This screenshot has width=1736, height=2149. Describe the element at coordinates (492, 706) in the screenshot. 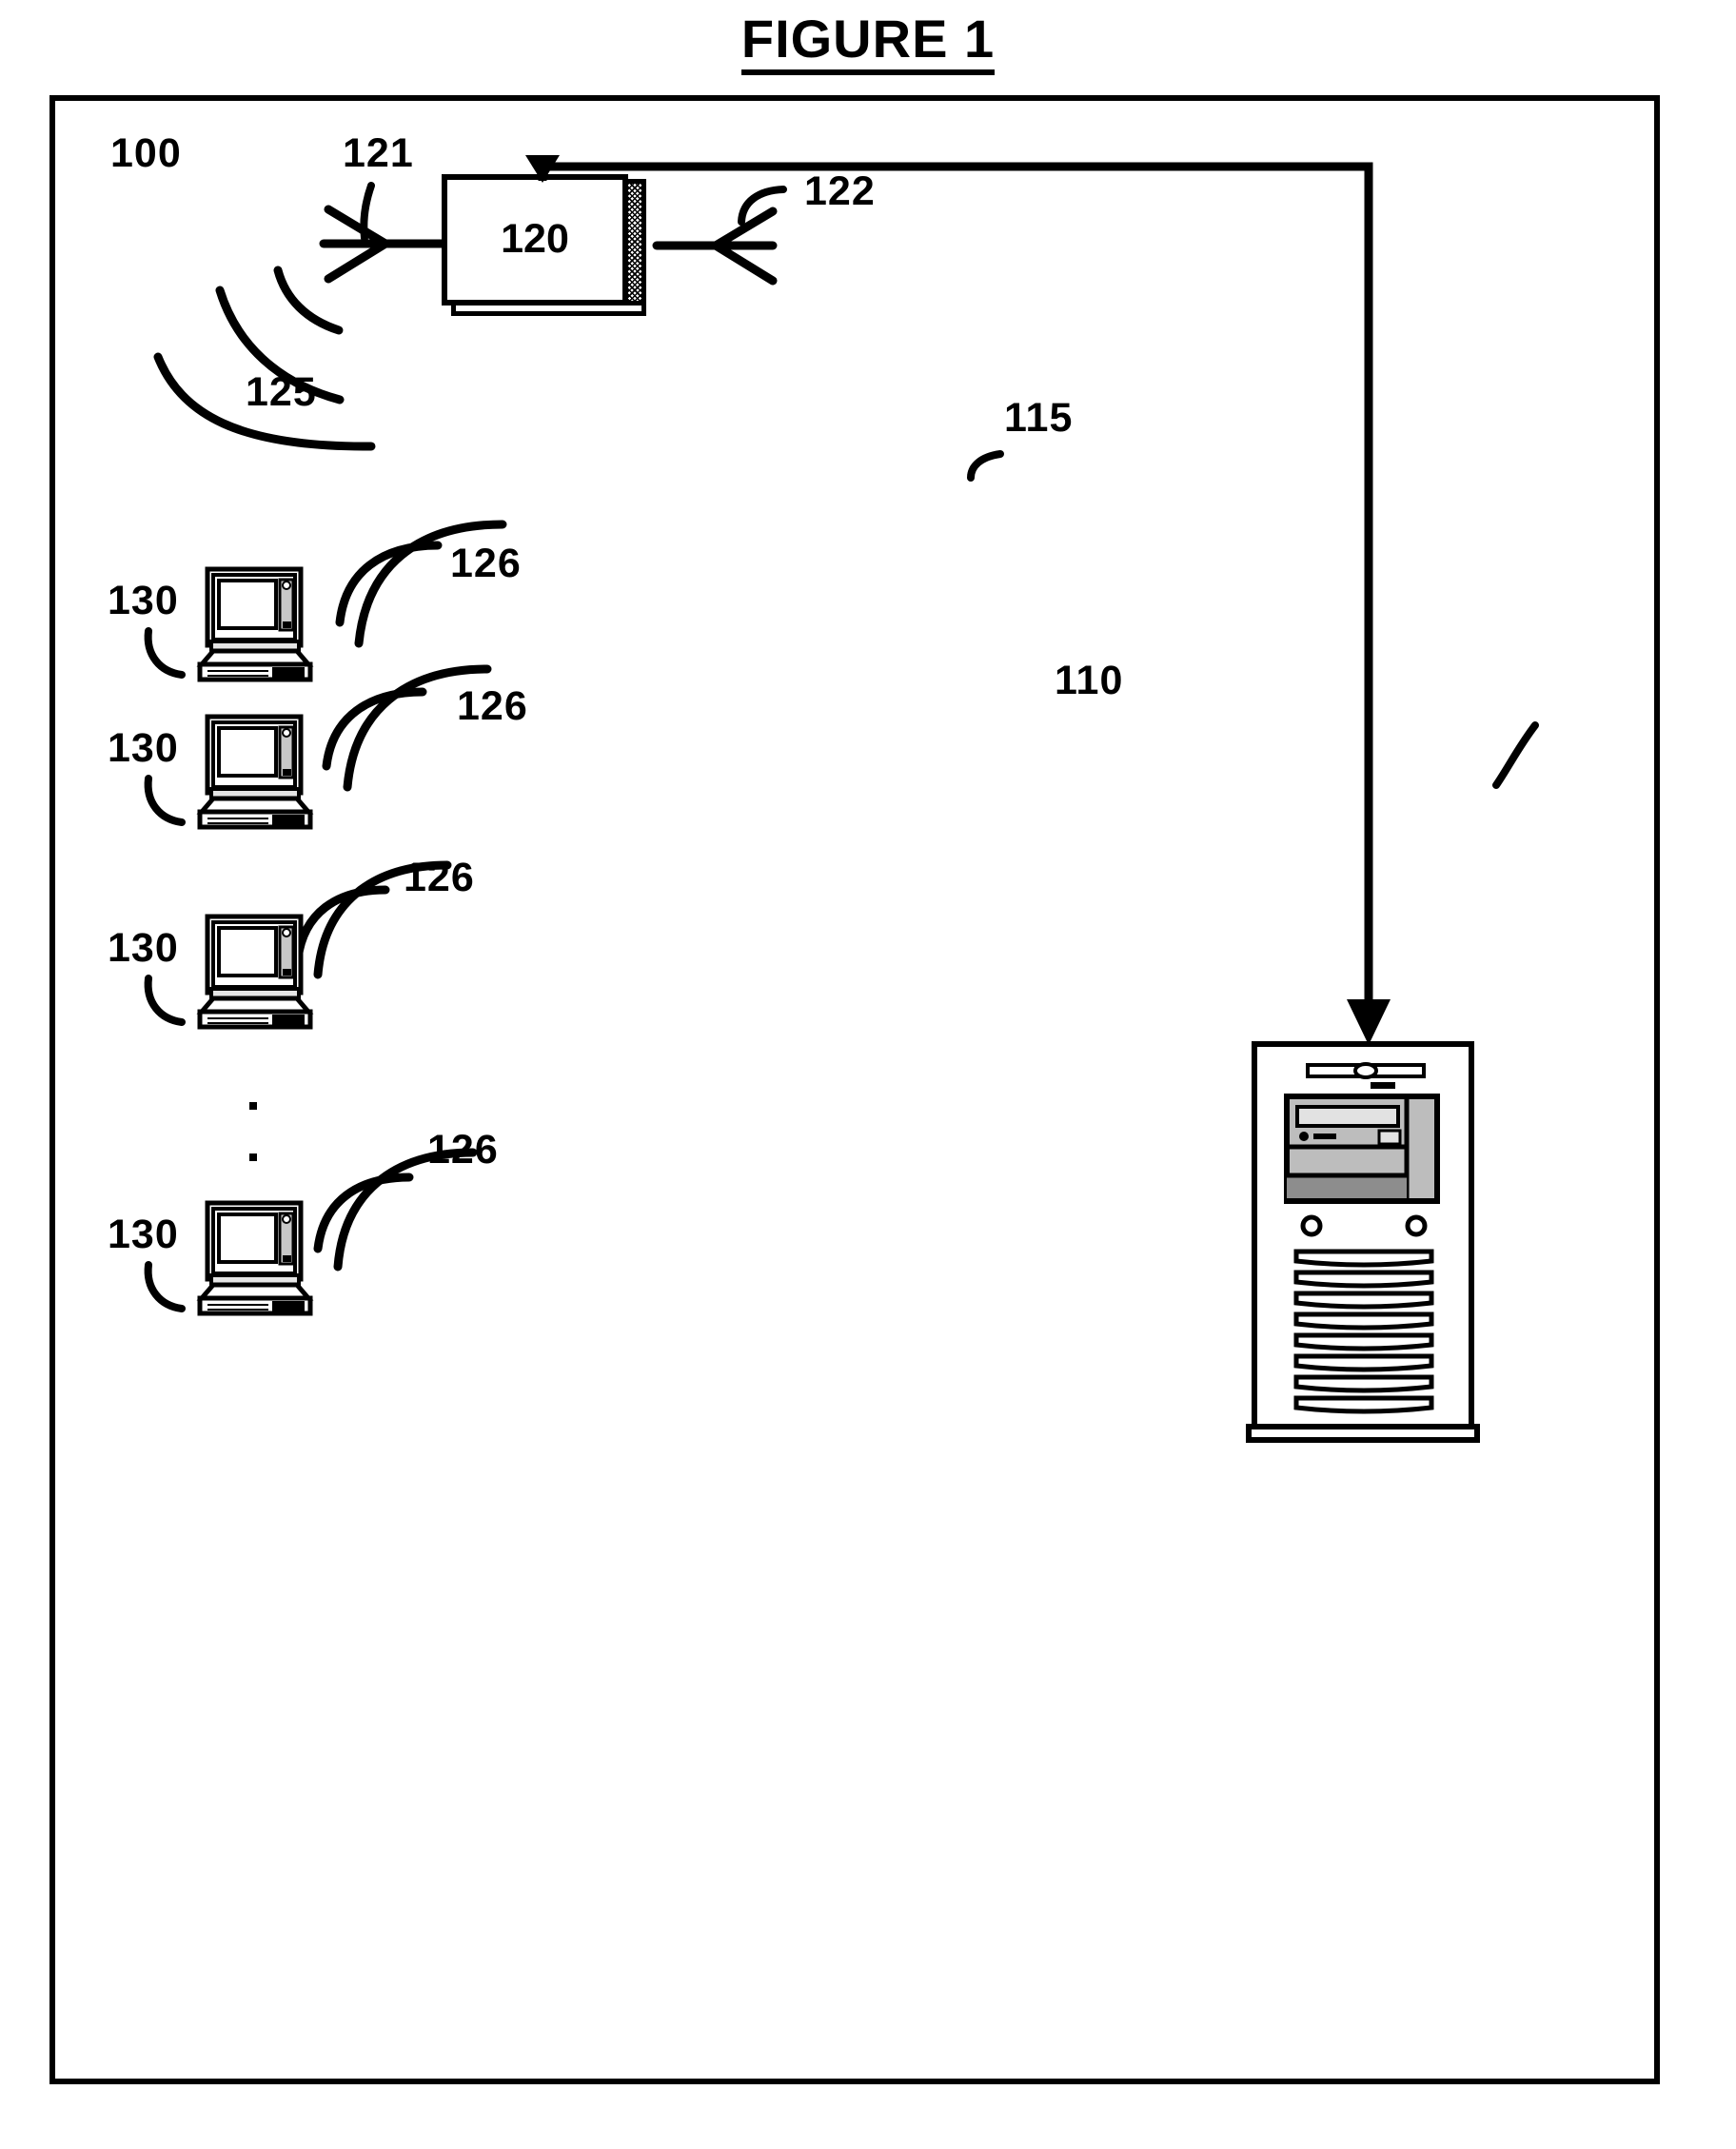

I see `ref-label-126-2: 126` at that location.